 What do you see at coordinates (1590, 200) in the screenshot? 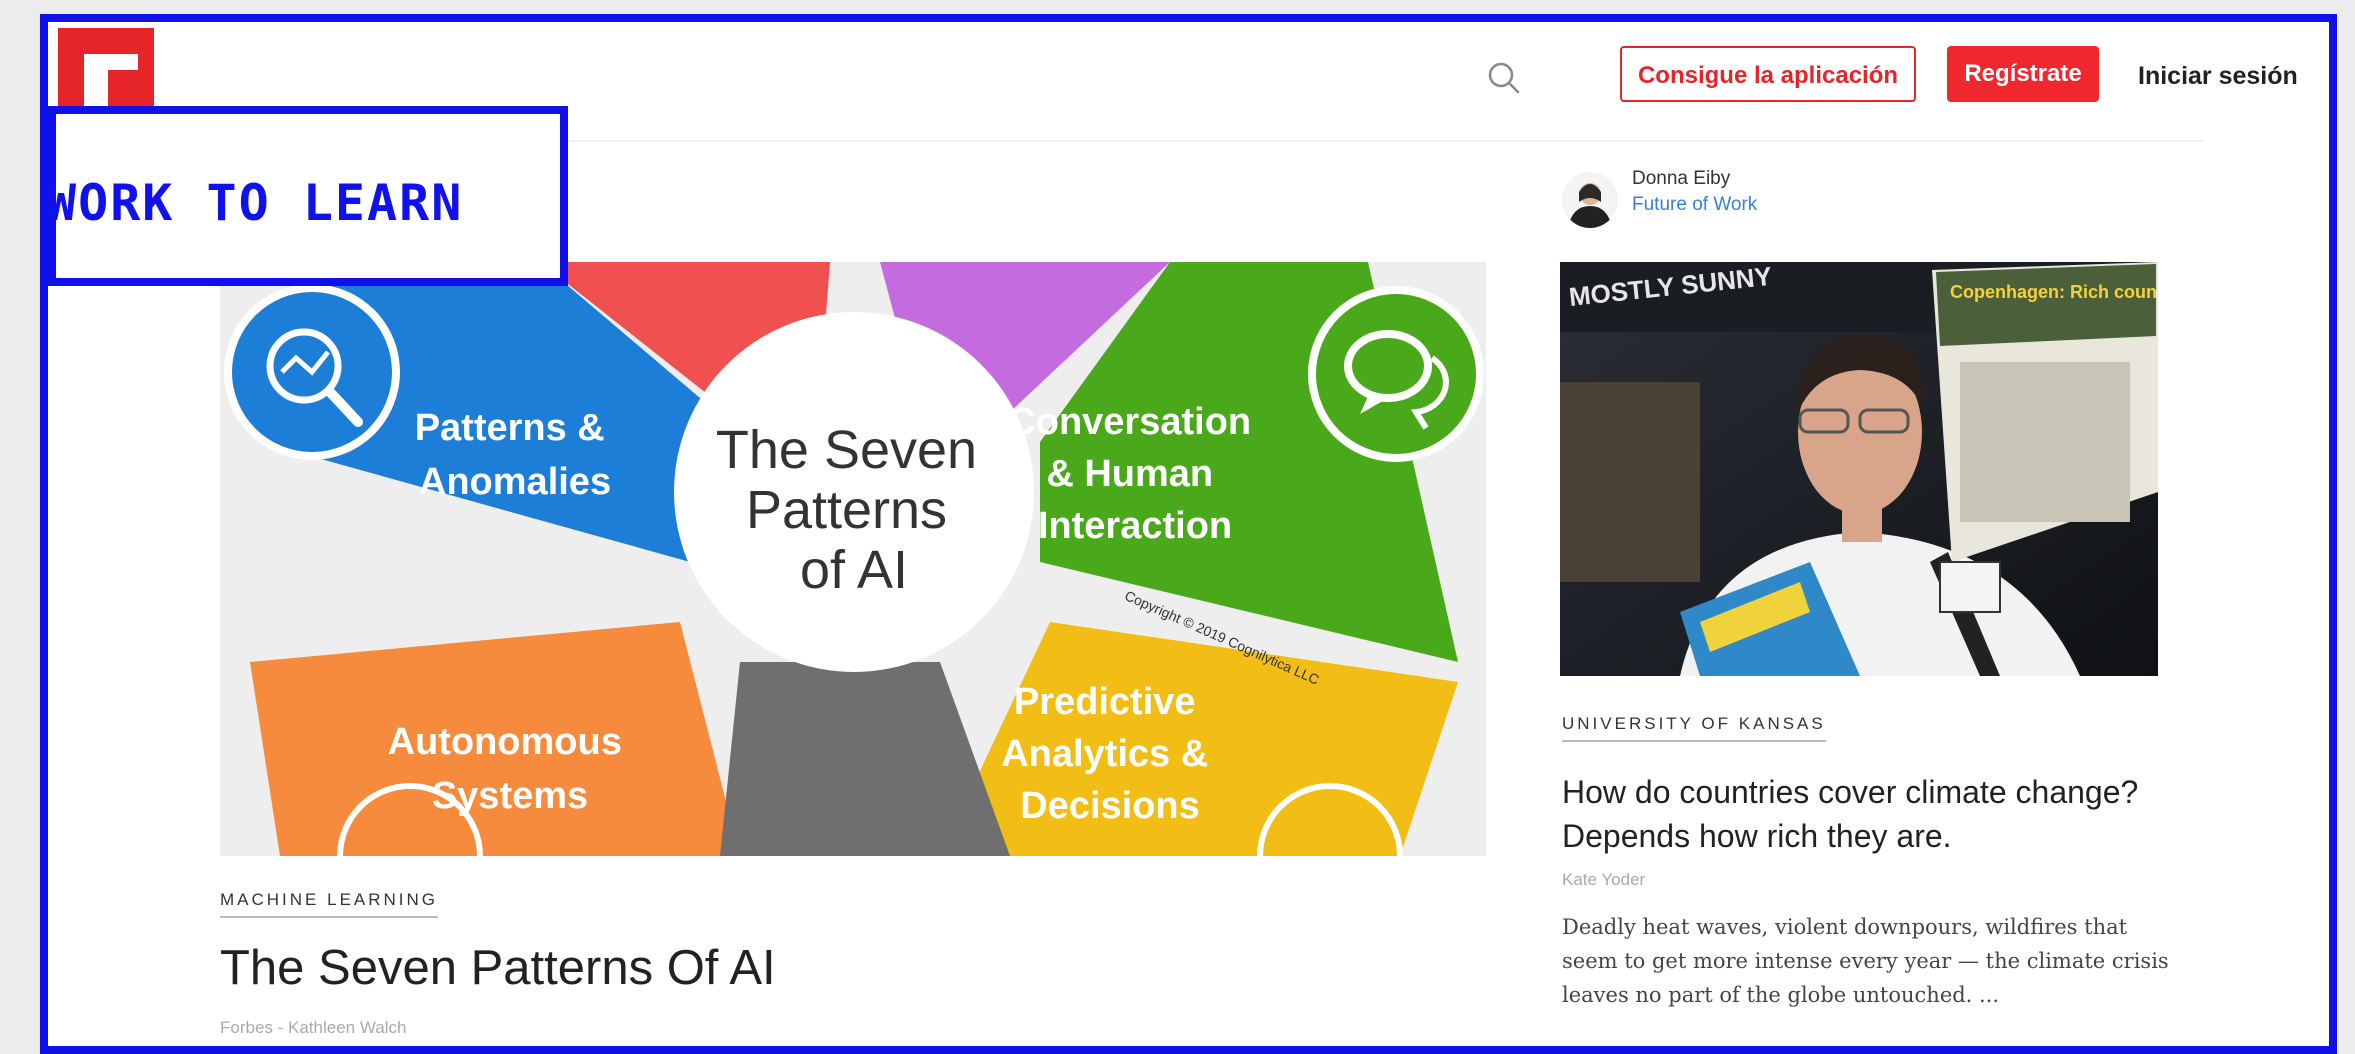
I see `author-avatar` at bounding box center [1590, 200].